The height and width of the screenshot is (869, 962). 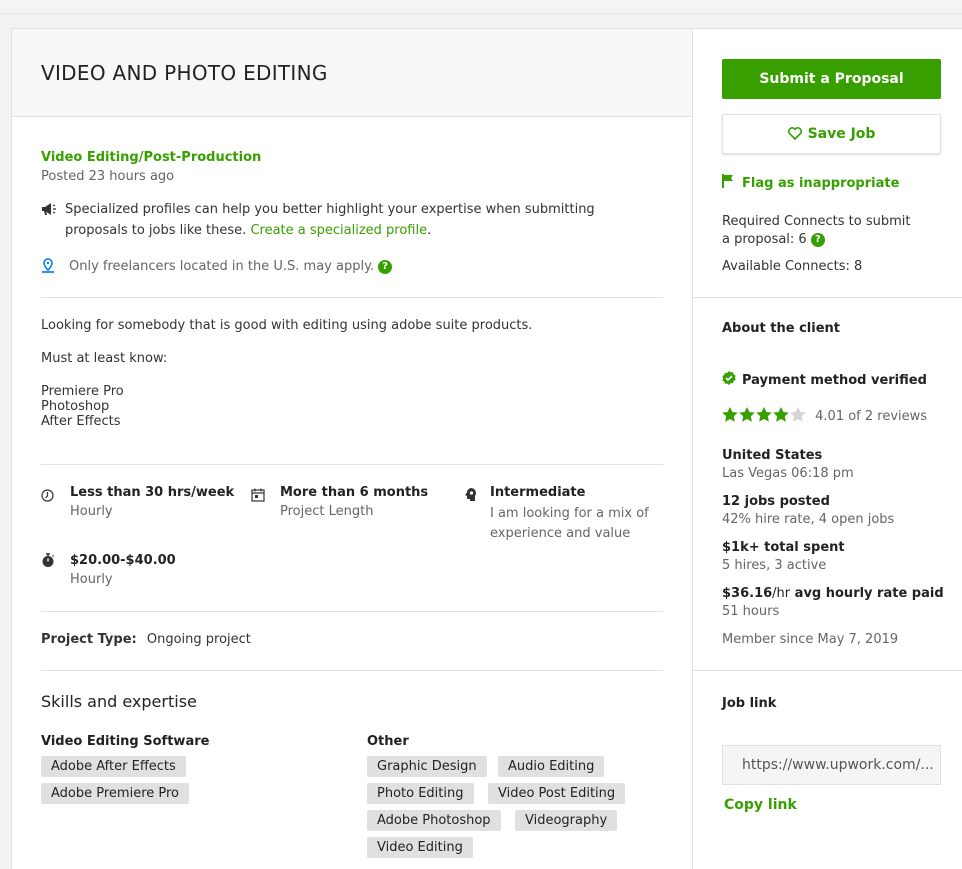 I want to click on rating-stars, so click(x=764, y=416).